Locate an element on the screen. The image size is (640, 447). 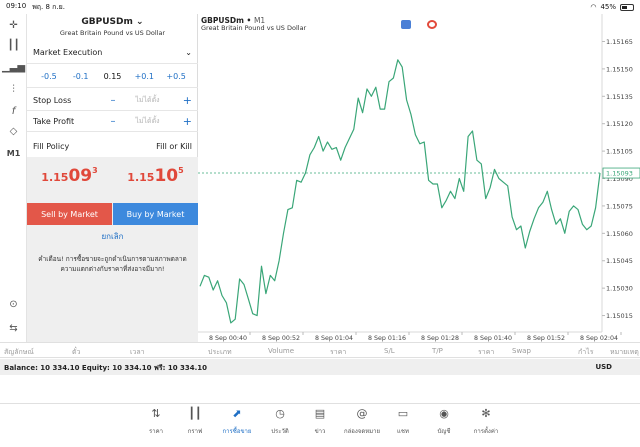
x-tick-label: 8 Sep 01:52 is located at coordinates (546, 338).